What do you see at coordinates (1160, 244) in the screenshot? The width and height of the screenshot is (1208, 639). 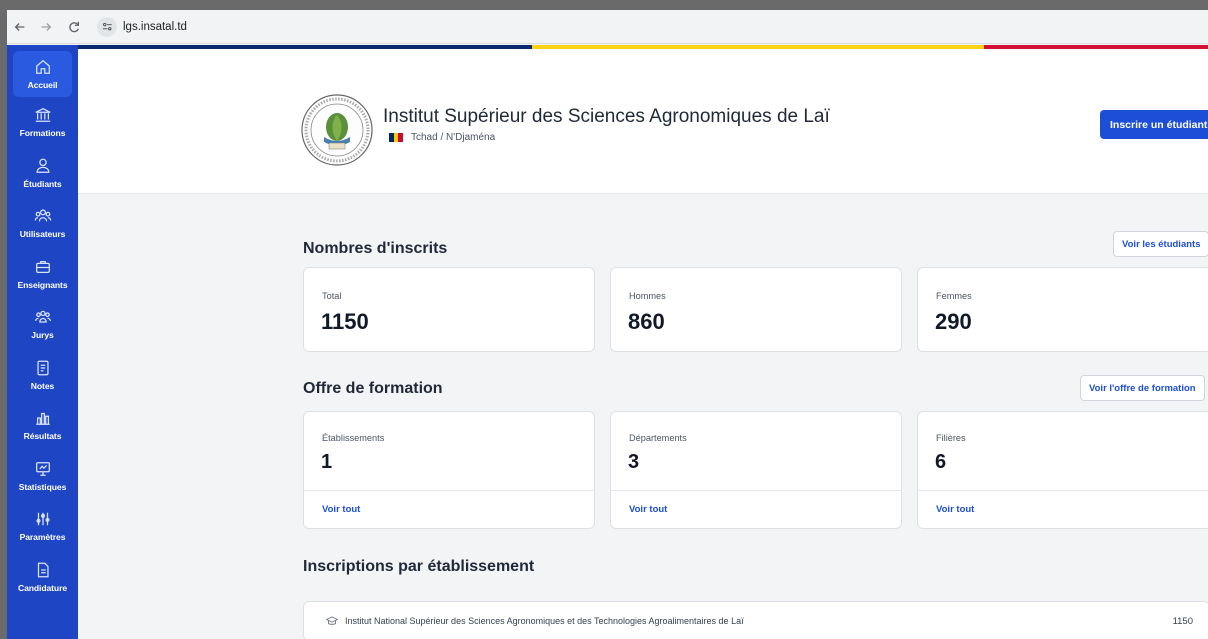 I see `view-students-button: Voir les étudiants` at bounding box center [1160, 244].